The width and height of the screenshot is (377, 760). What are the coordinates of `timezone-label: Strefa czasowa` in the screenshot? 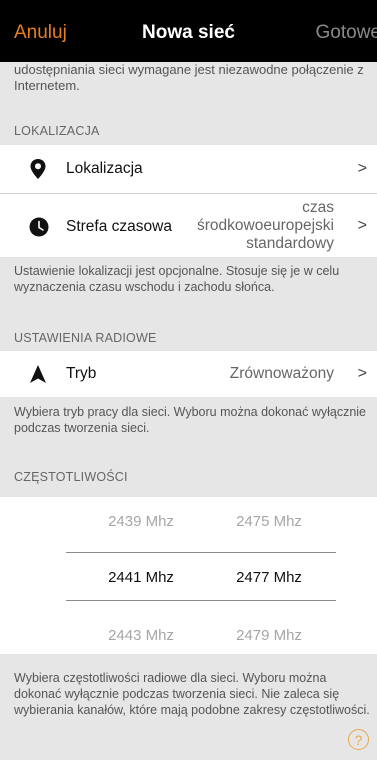 It's located at (119, 226).